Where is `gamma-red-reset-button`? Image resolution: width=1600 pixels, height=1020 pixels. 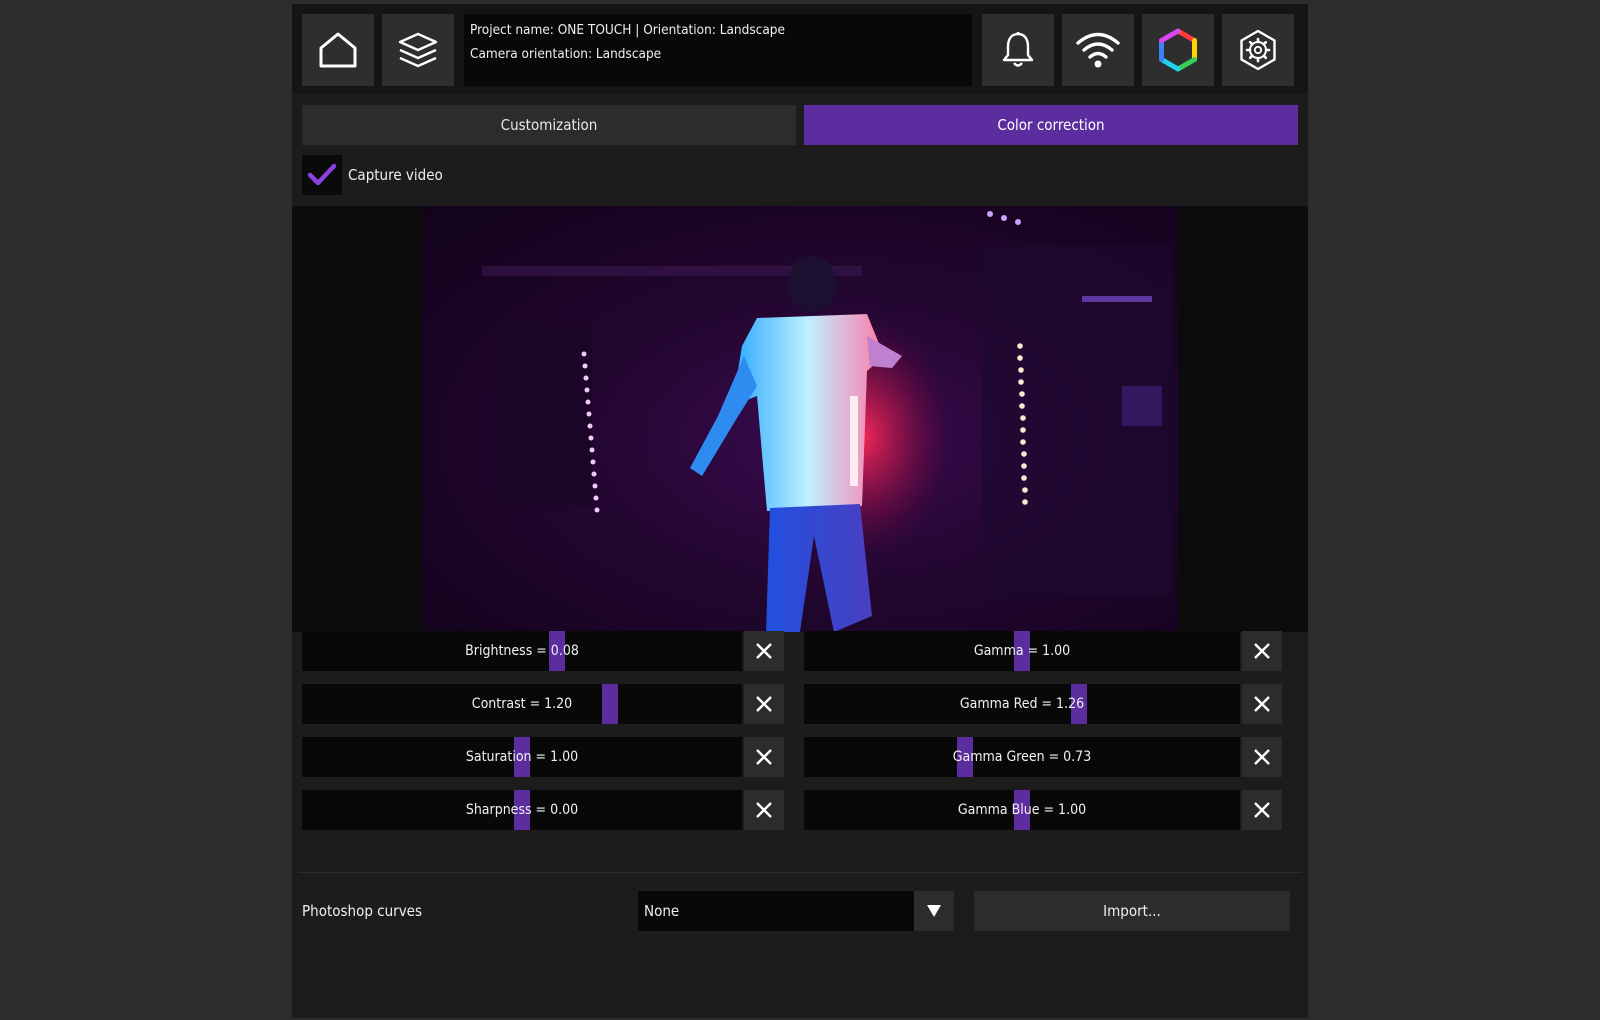
gamma-red-reset-button is located at coordinates (1262, 704).